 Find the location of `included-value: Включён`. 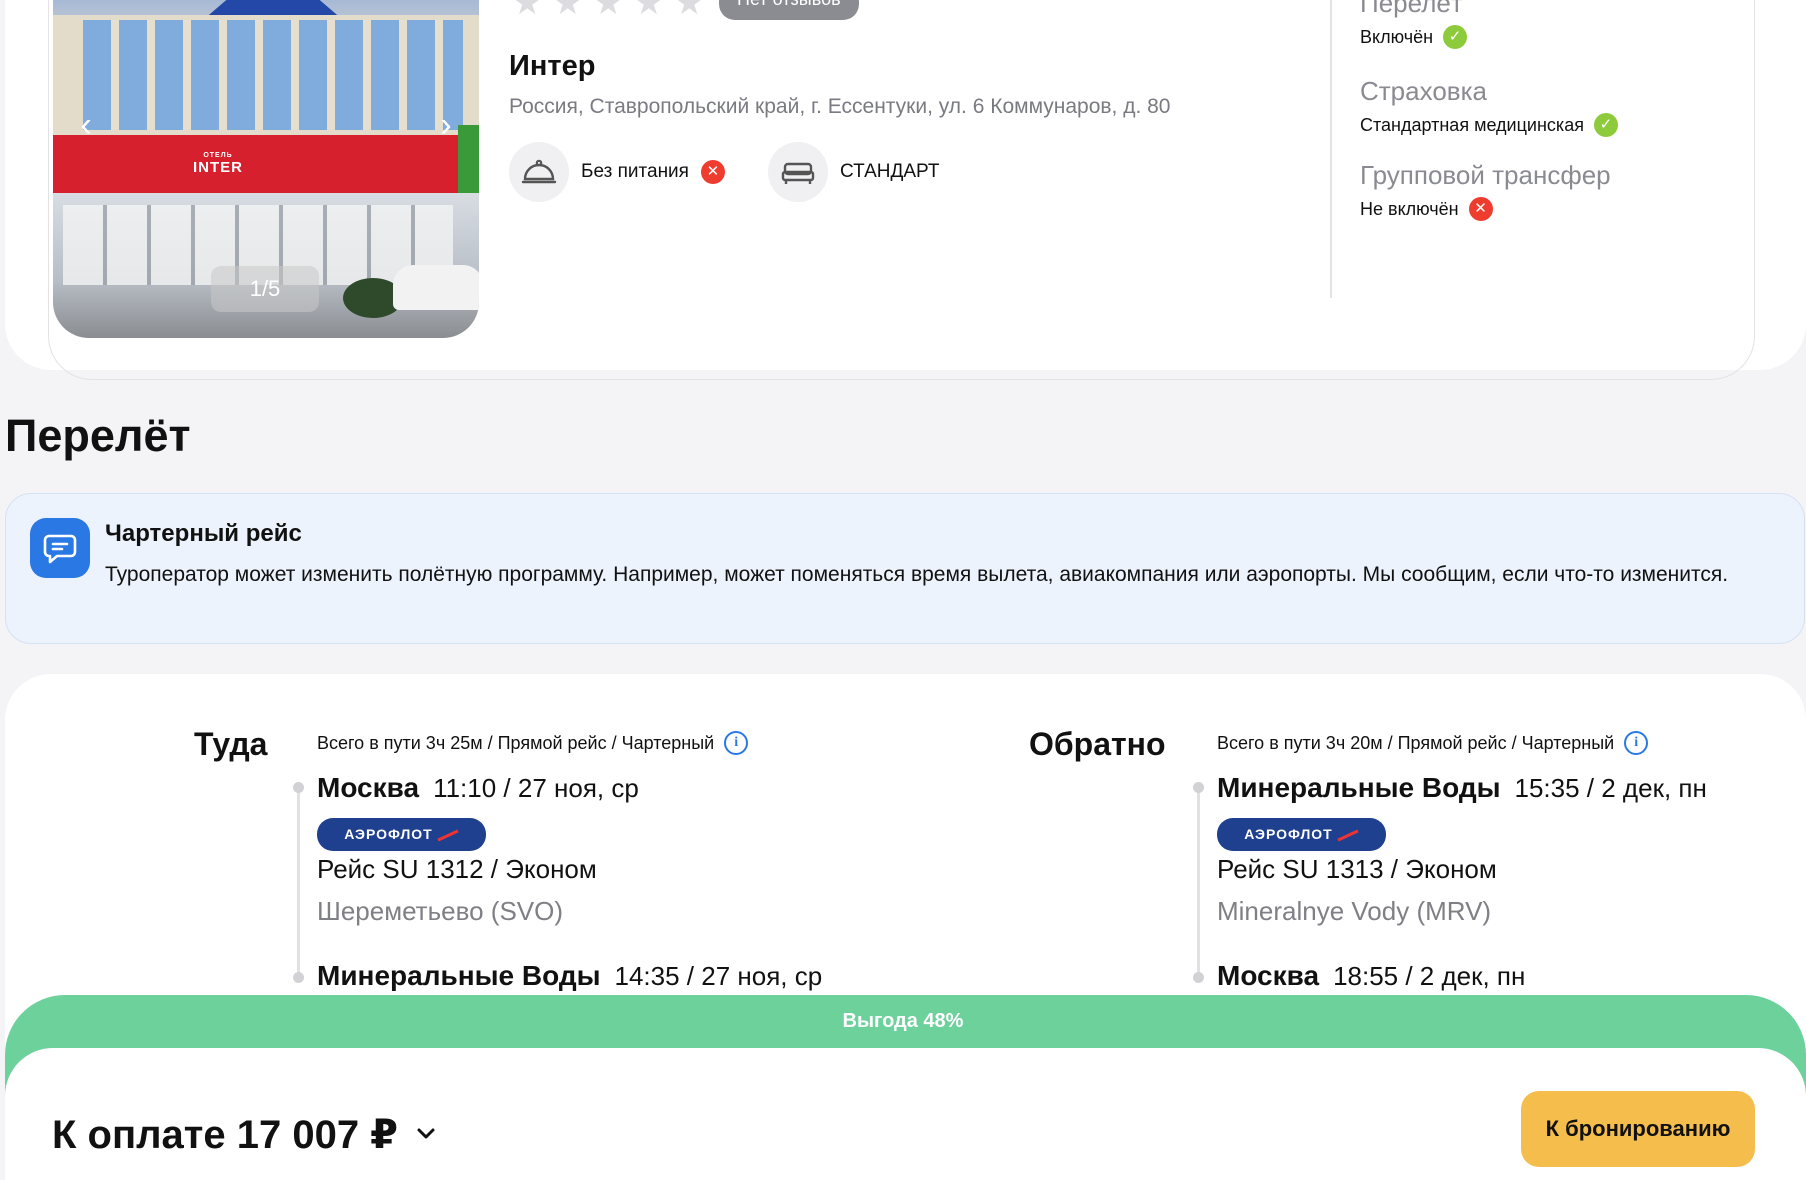

included-value: Включён is located at coordinates (1397, 36).